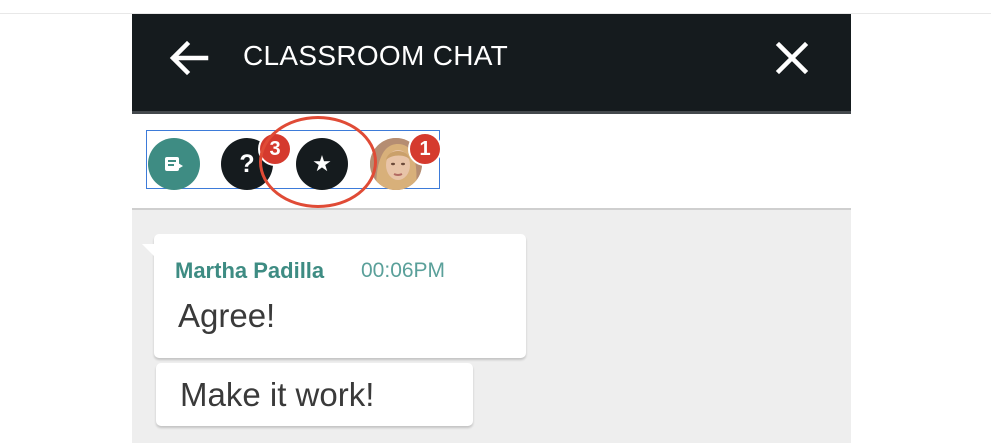  I want to click on page-title: CLASSROOM CHAT, so click(376, 55).